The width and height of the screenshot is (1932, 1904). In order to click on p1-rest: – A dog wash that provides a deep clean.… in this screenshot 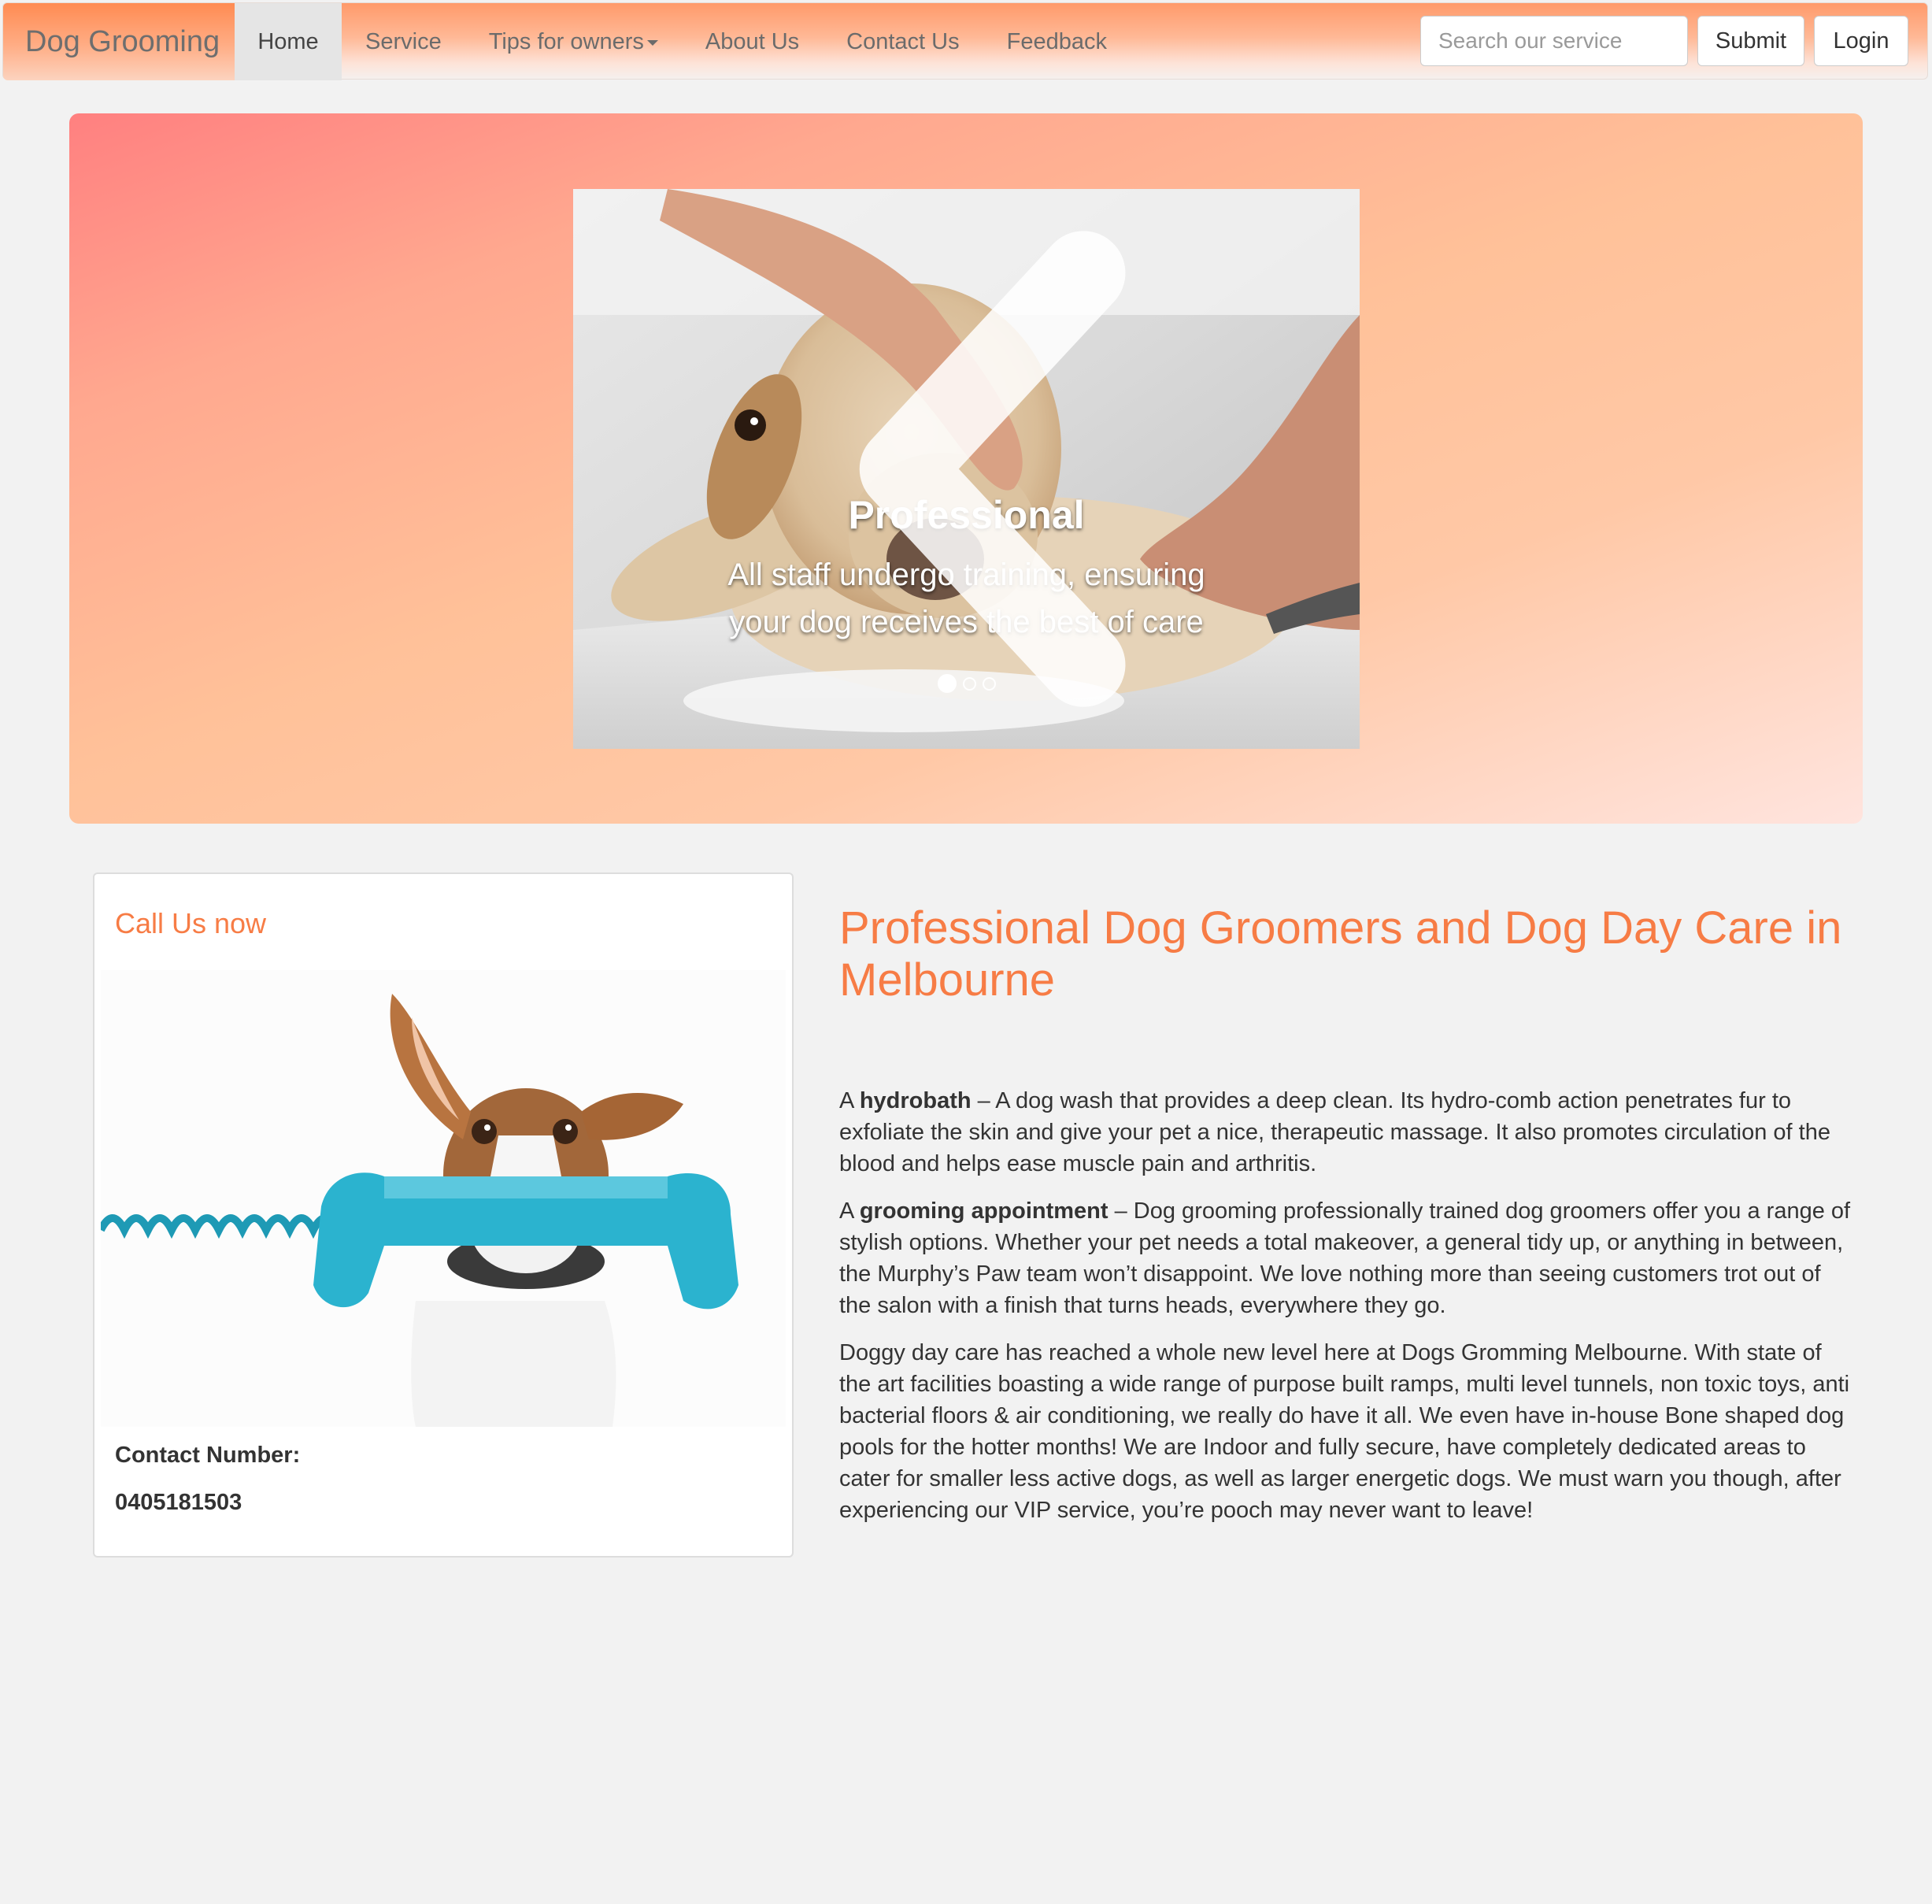, I will do `click(1334, 1132)`.